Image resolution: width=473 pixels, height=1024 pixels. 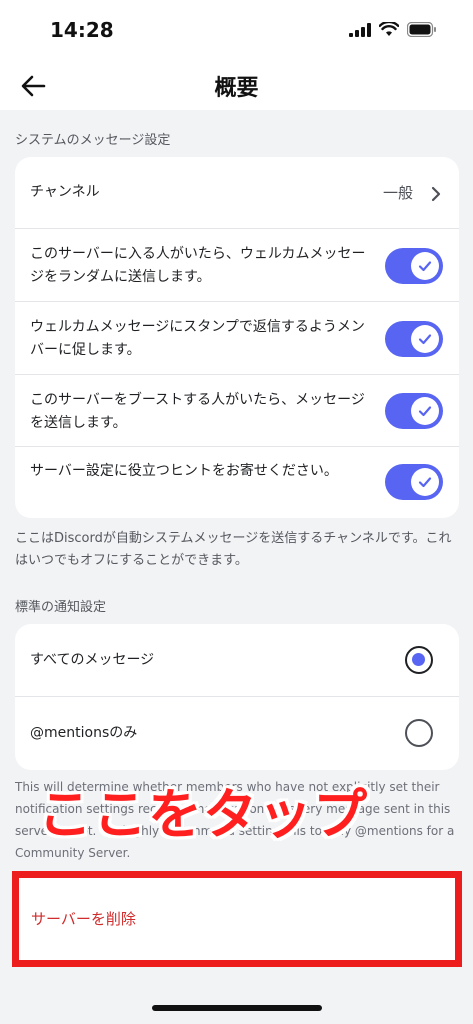 I want to click on sticker-reply-label: ウェルカムメッセージにスタンプで返信するようメンバーに促します。, so click(x=197, y=338).